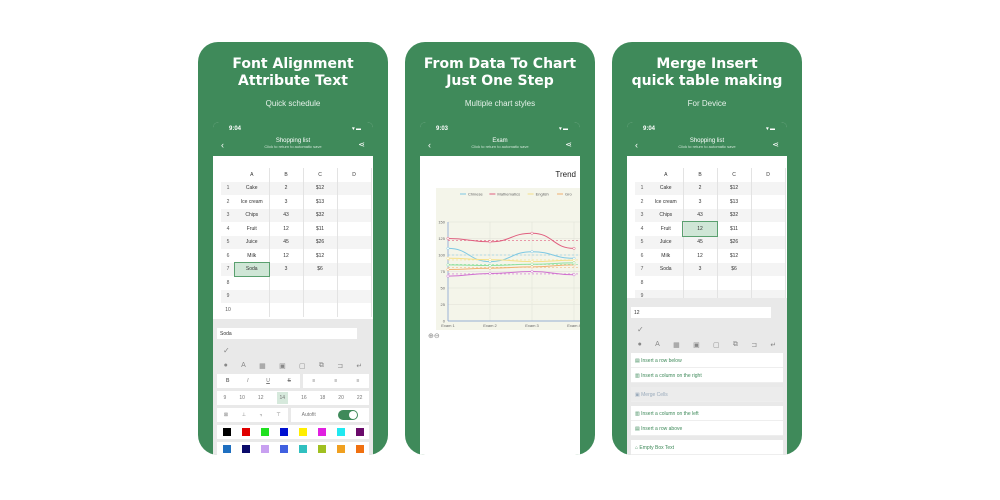 The image size is (1000, 500). What do you see at coordinates (437, 336) in the screenshot?
I see `zoom-out-icon: ⊖` at bounding box center [437, 336].